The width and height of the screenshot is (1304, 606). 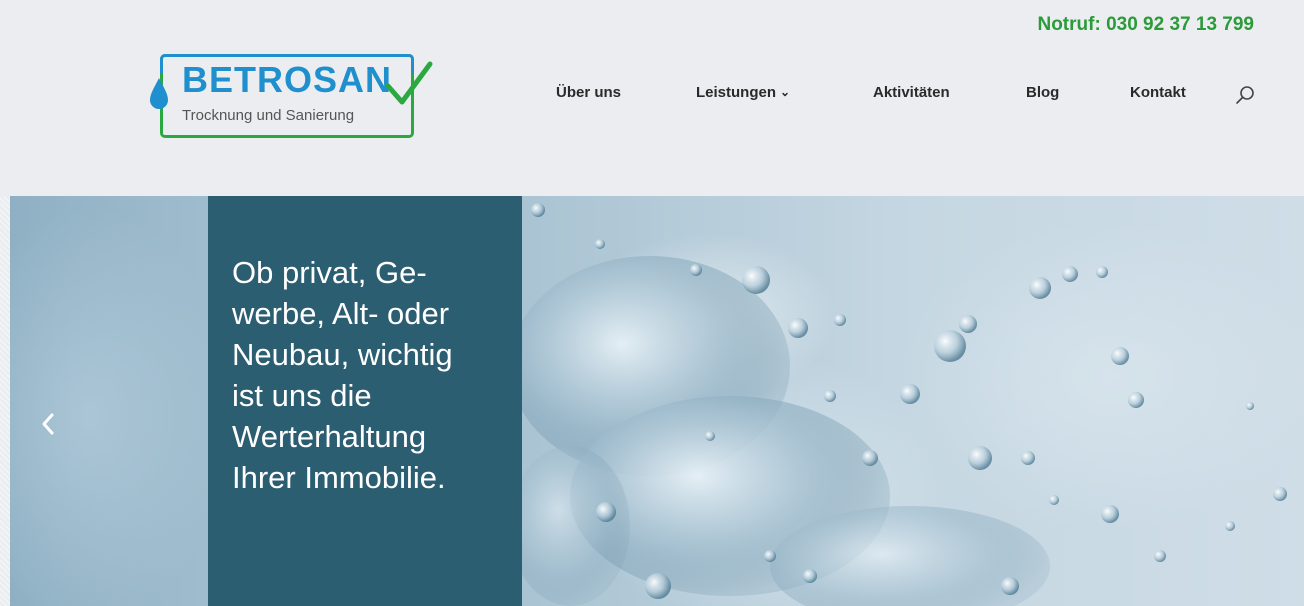 What do you see at coordinates (287, 80) in the screenshot?
I see `logo-name: BETROSAN` at bounding box center [287, 80].